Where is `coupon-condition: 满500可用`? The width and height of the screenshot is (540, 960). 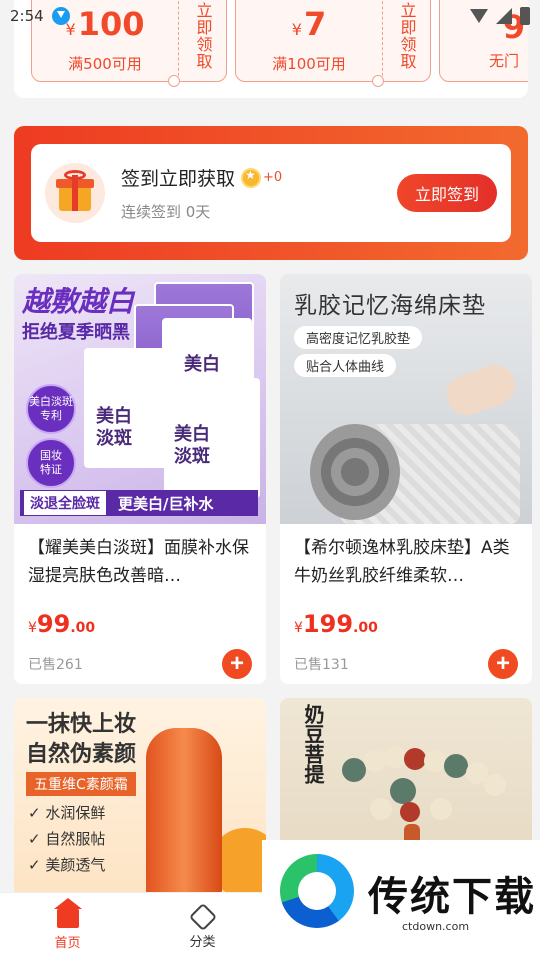
coupon-condition: 满500可用 is located at coordinates (105, 63).